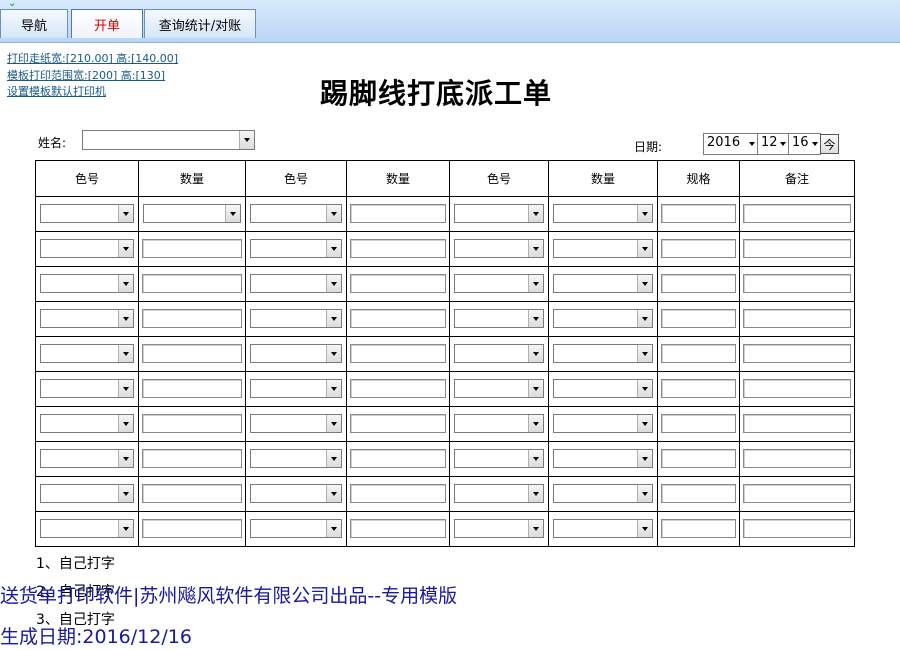  I want to click on tab-query-stats: 查询统计/对账, so click(200, 23).